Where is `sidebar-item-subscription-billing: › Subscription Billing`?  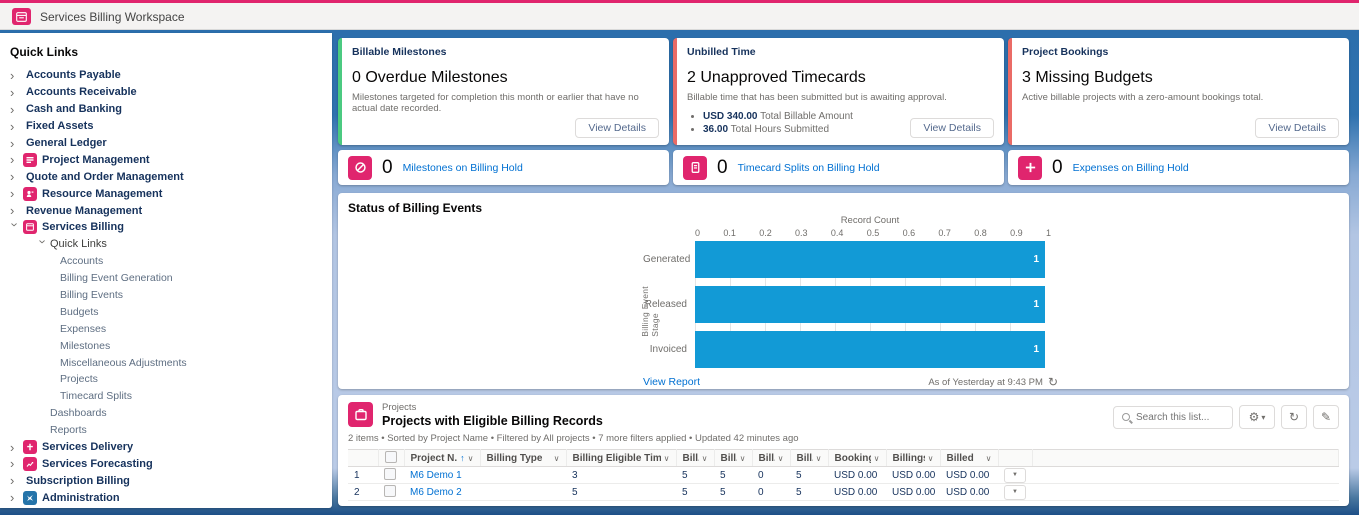 sidebar-item-subscription-billing: › Subscription Billing is located at coordinates (166, 480).